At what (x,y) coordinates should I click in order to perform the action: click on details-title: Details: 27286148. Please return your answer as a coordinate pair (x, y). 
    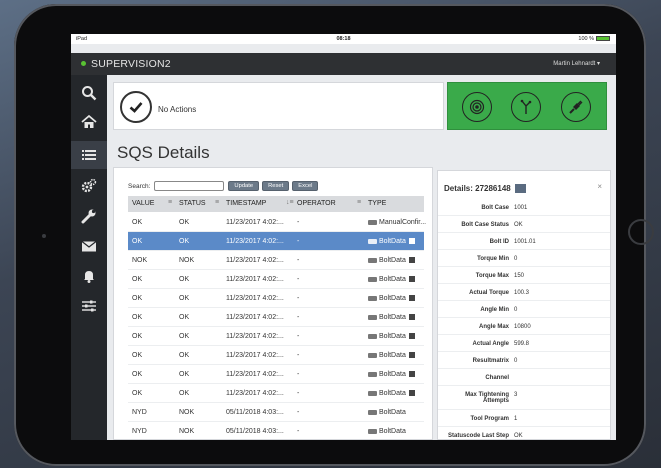
    Looking at the image, I should click on (477, 188).